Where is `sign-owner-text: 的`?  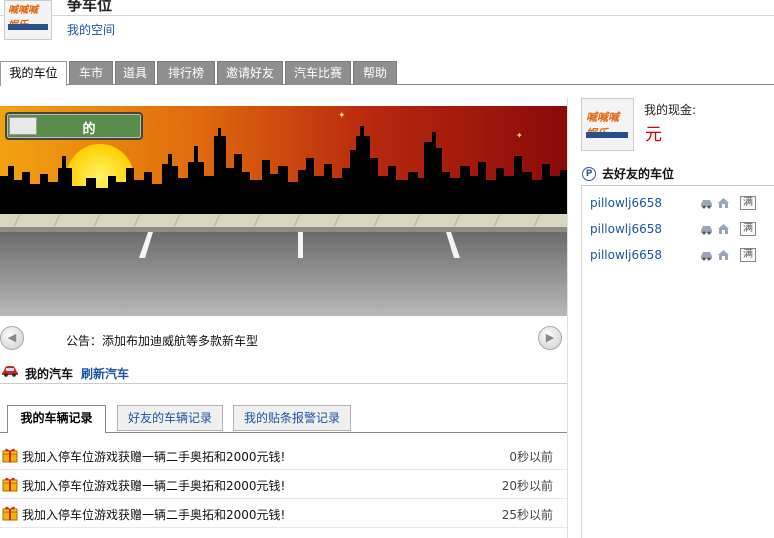
sign-owner-text: 的 is located at coordinates (89, 129).